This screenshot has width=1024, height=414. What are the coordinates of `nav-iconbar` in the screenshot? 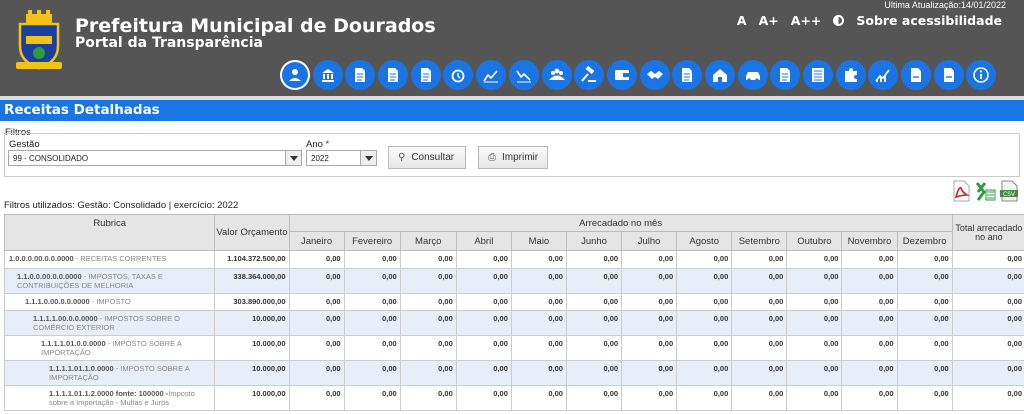 It's located at (638, 75).